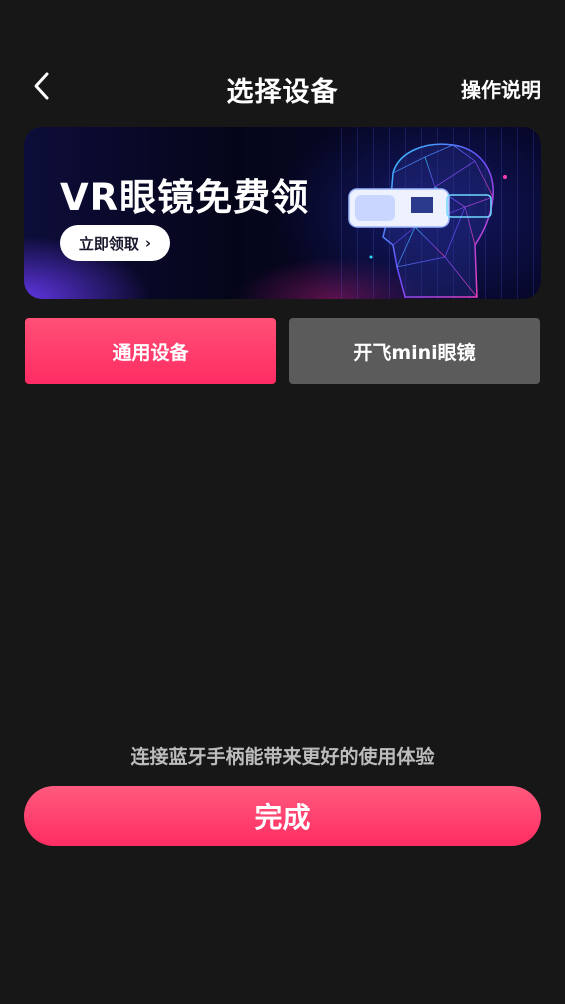  What do you see at coordinates (427, 220) in the screenshot?
I see `vr-head-illustration` at bounding box center [427, 220].